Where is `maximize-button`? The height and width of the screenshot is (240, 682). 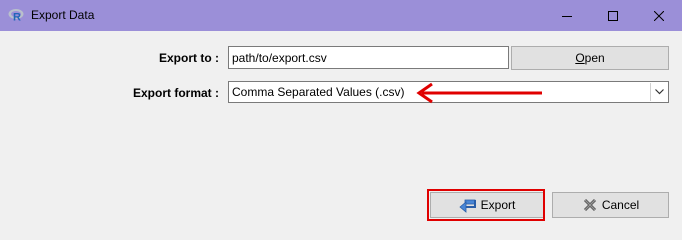
maximize-button is located at coordinates (613, 15).